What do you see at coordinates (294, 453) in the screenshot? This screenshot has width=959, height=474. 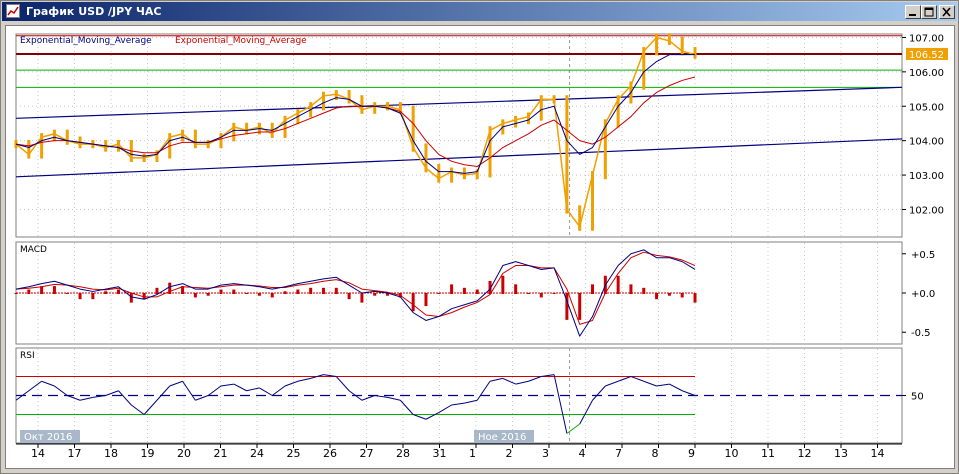 I see `x-axis-label: 25` at bounding box center [294, 453].